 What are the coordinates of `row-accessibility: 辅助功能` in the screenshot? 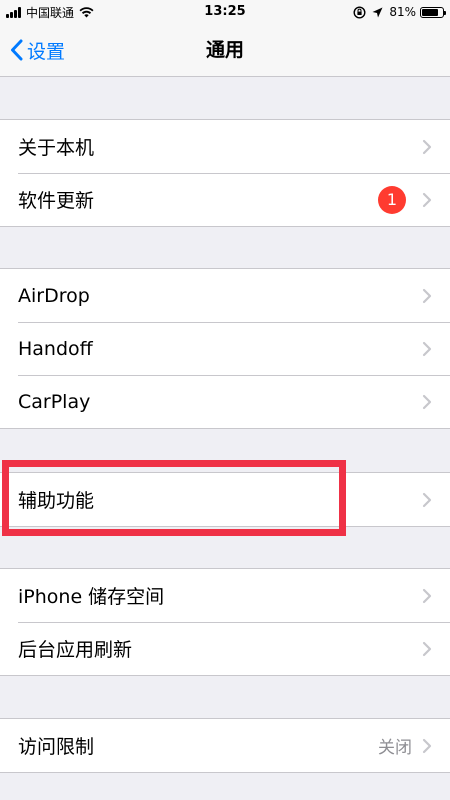 It's located at (225, 499).